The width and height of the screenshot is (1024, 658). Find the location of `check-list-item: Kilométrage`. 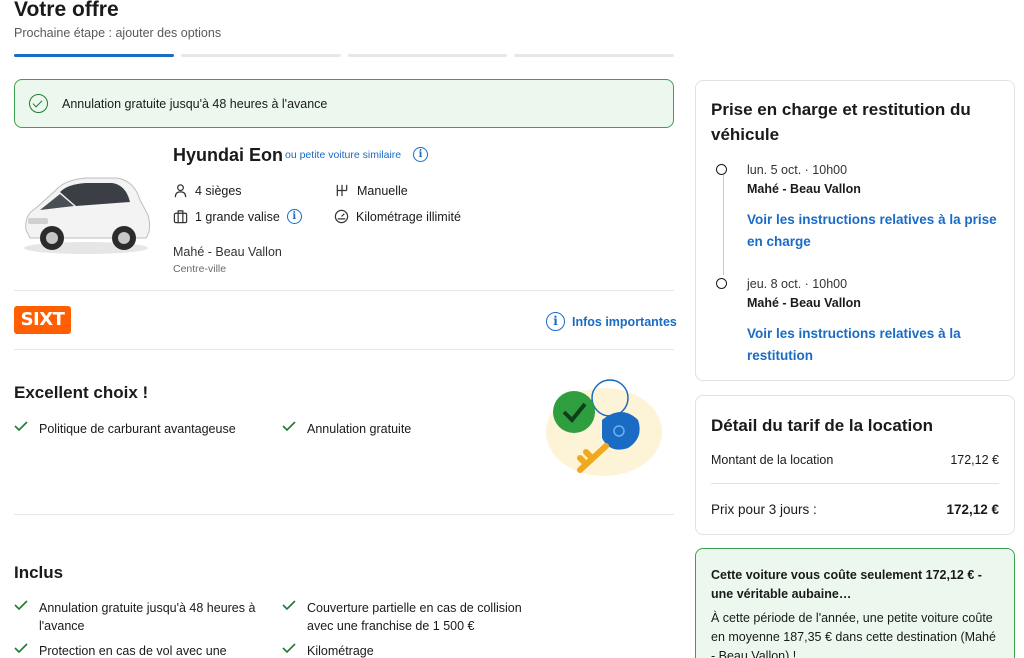

check-list-item: Kilométrage is located at coordinates (409, 650).